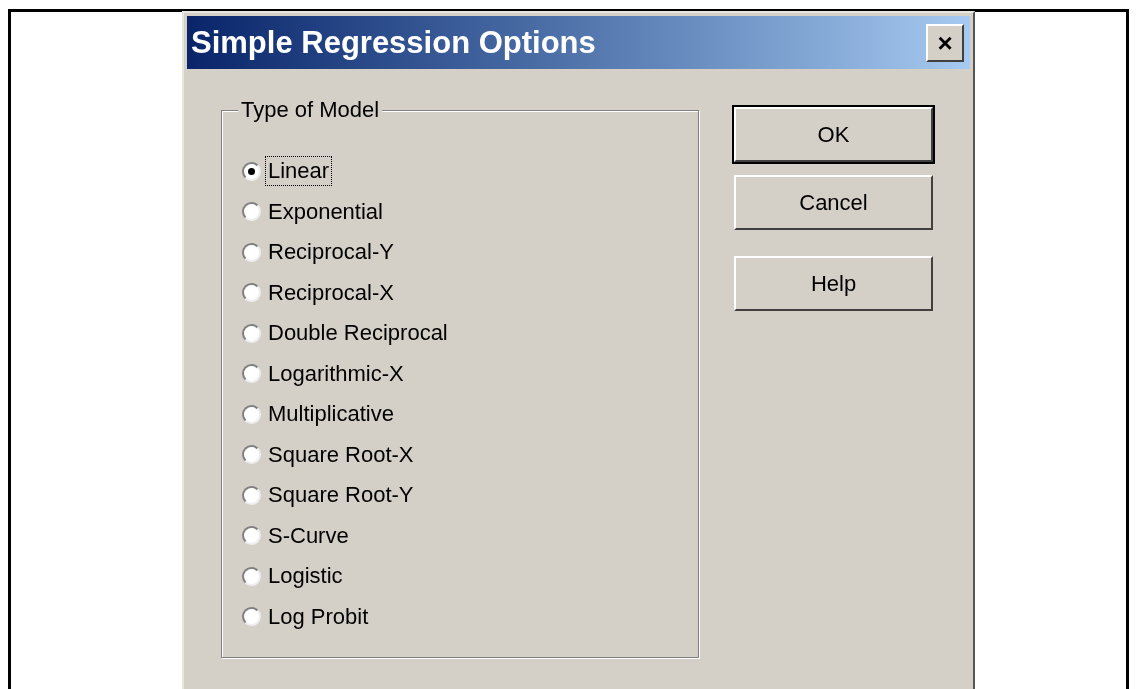 Image resolution: width=1138 pixels, height=689 pixels. What do you see at coordinates (331, 414) in the screenshot?
I see `radio-label: Multiplicative` at bounding box center [331, 414].